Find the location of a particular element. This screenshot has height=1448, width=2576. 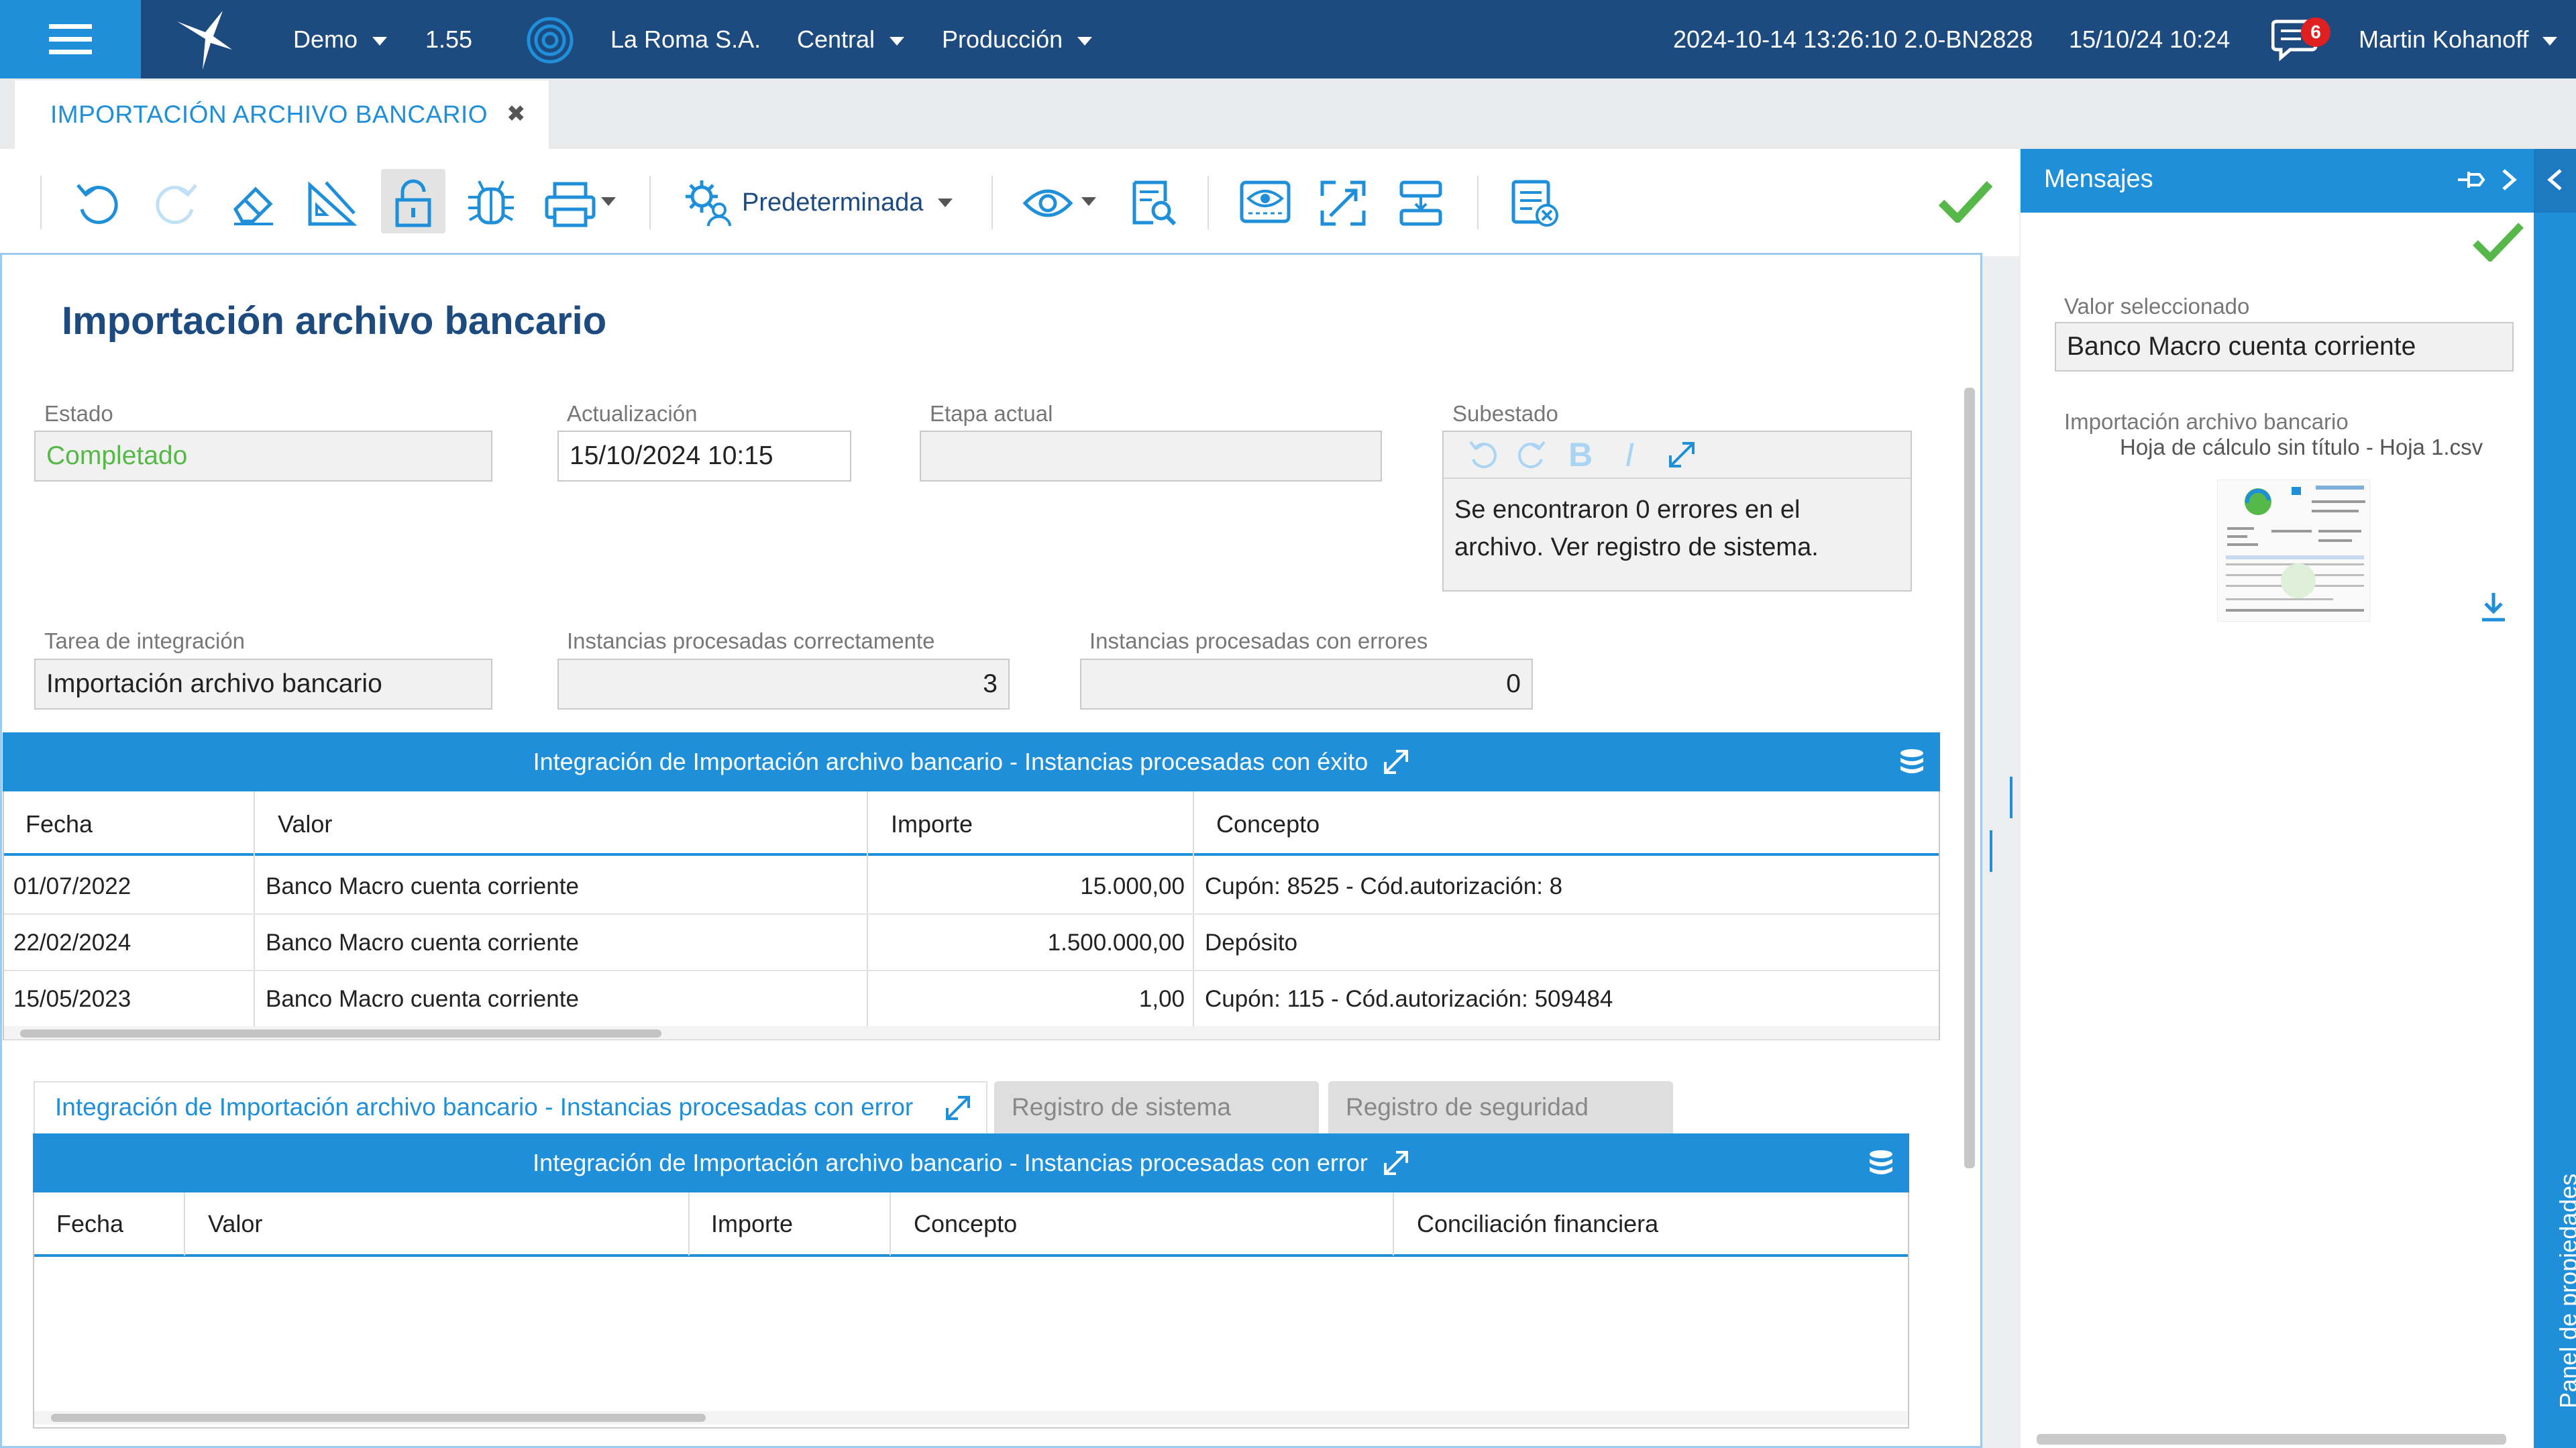

row3-importe: 1,00 is located at coordinates (1028, 1000).